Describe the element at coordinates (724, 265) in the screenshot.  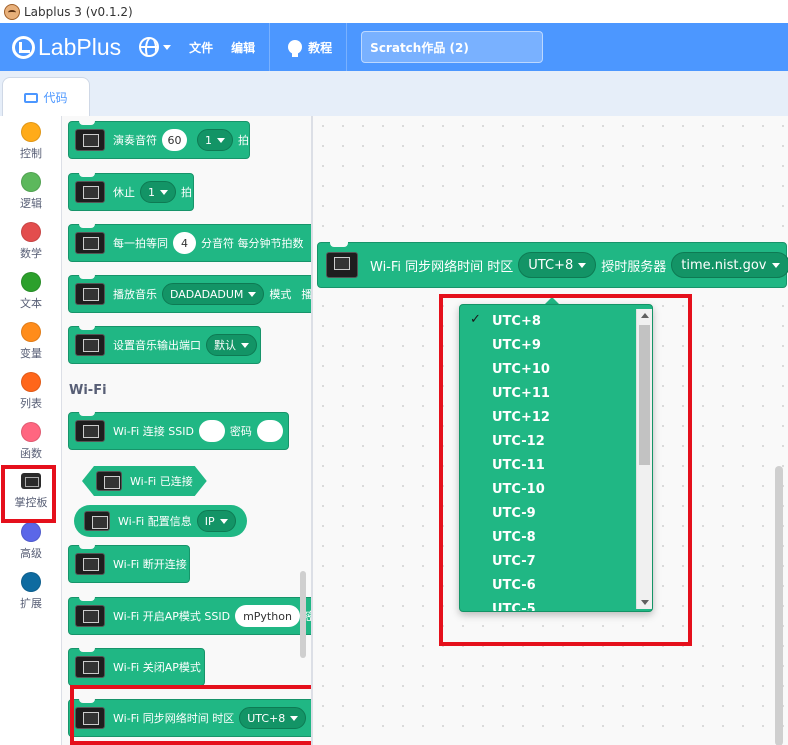
I see `dropdown-value: time.nist.gov` at that location.